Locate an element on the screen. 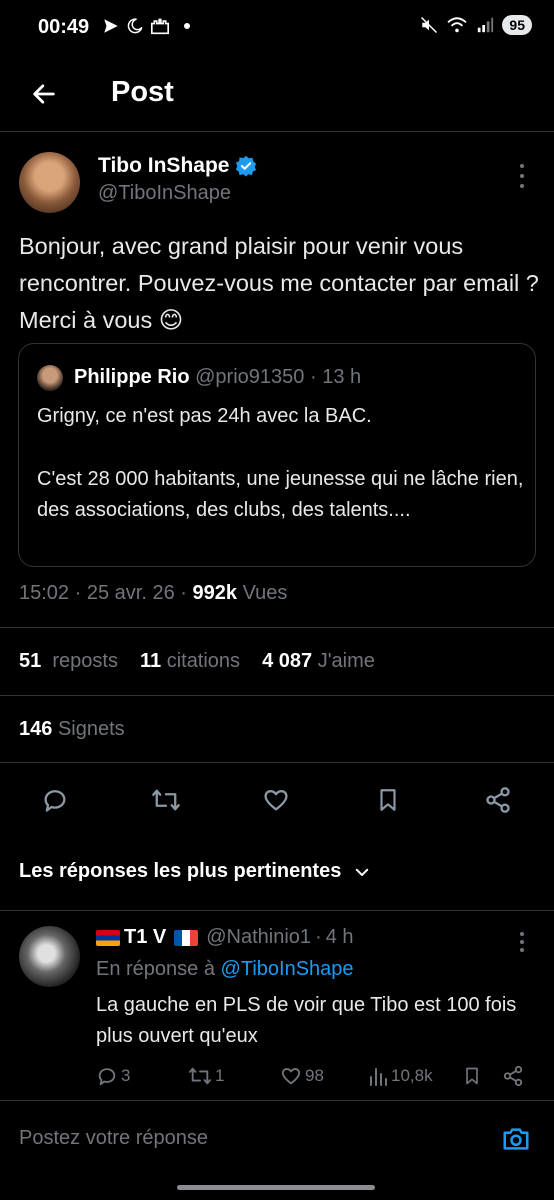 This screenshot has width=554, height=1200. likes-count: 4 087 is located at coordinates (287, 661).